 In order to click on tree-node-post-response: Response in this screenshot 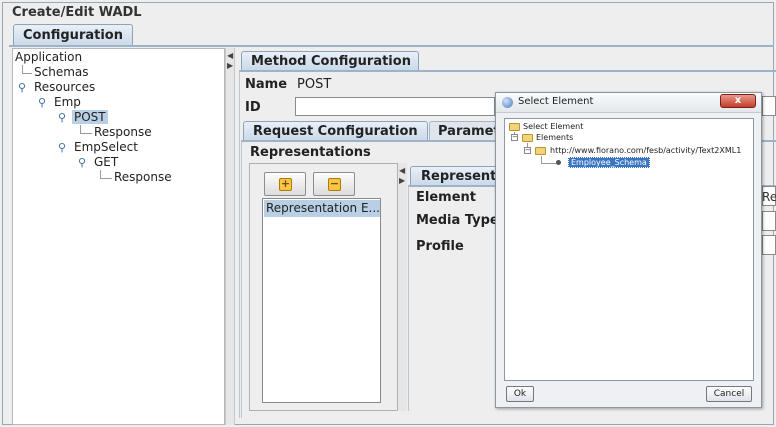, I will do `click(123, 132)`.